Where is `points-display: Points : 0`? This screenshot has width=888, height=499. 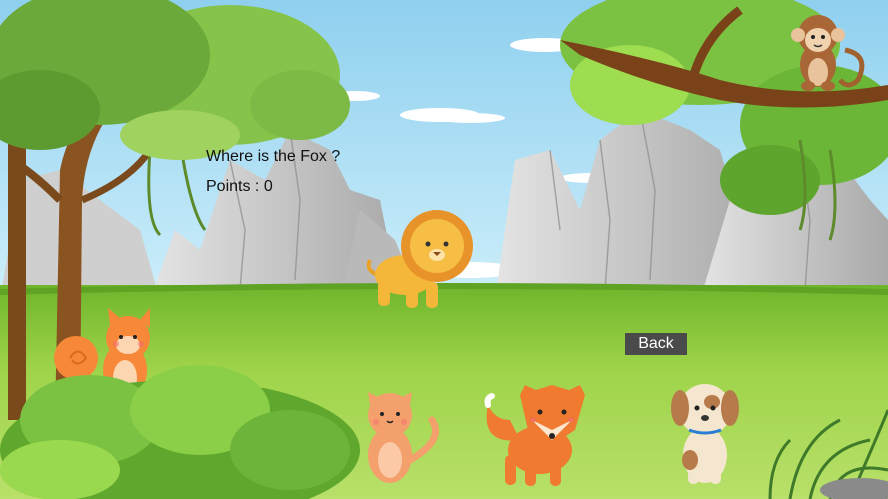
points-display: Points : 0 is located at coordinates (239, 187).